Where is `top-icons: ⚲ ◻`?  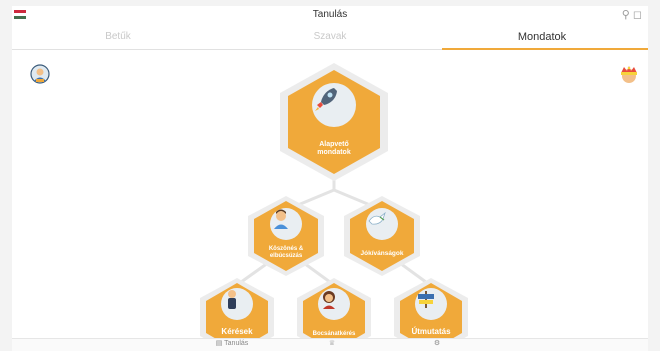
top-icons: ⚲ ◻ is located at coordinates (632, 14).